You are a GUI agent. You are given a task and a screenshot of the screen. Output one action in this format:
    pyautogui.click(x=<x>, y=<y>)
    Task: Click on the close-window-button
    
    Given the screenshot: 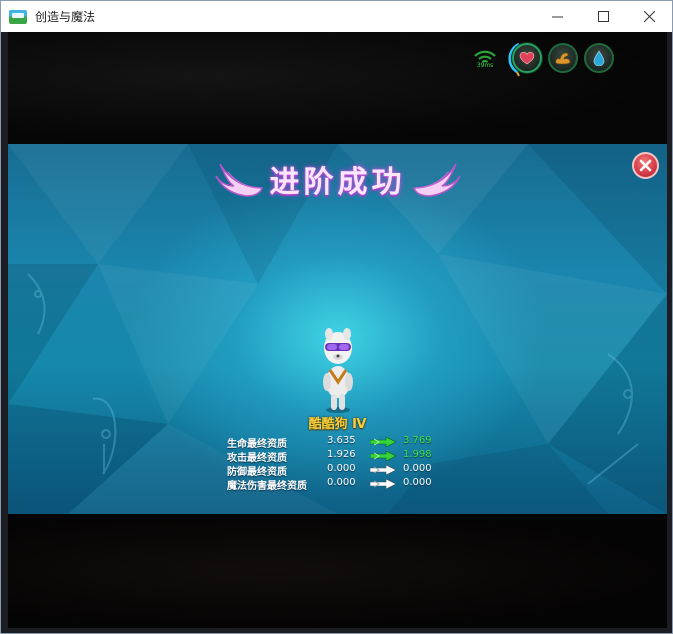 What is the action you would take?
    pyautogui.click(x=649, y=16)
    